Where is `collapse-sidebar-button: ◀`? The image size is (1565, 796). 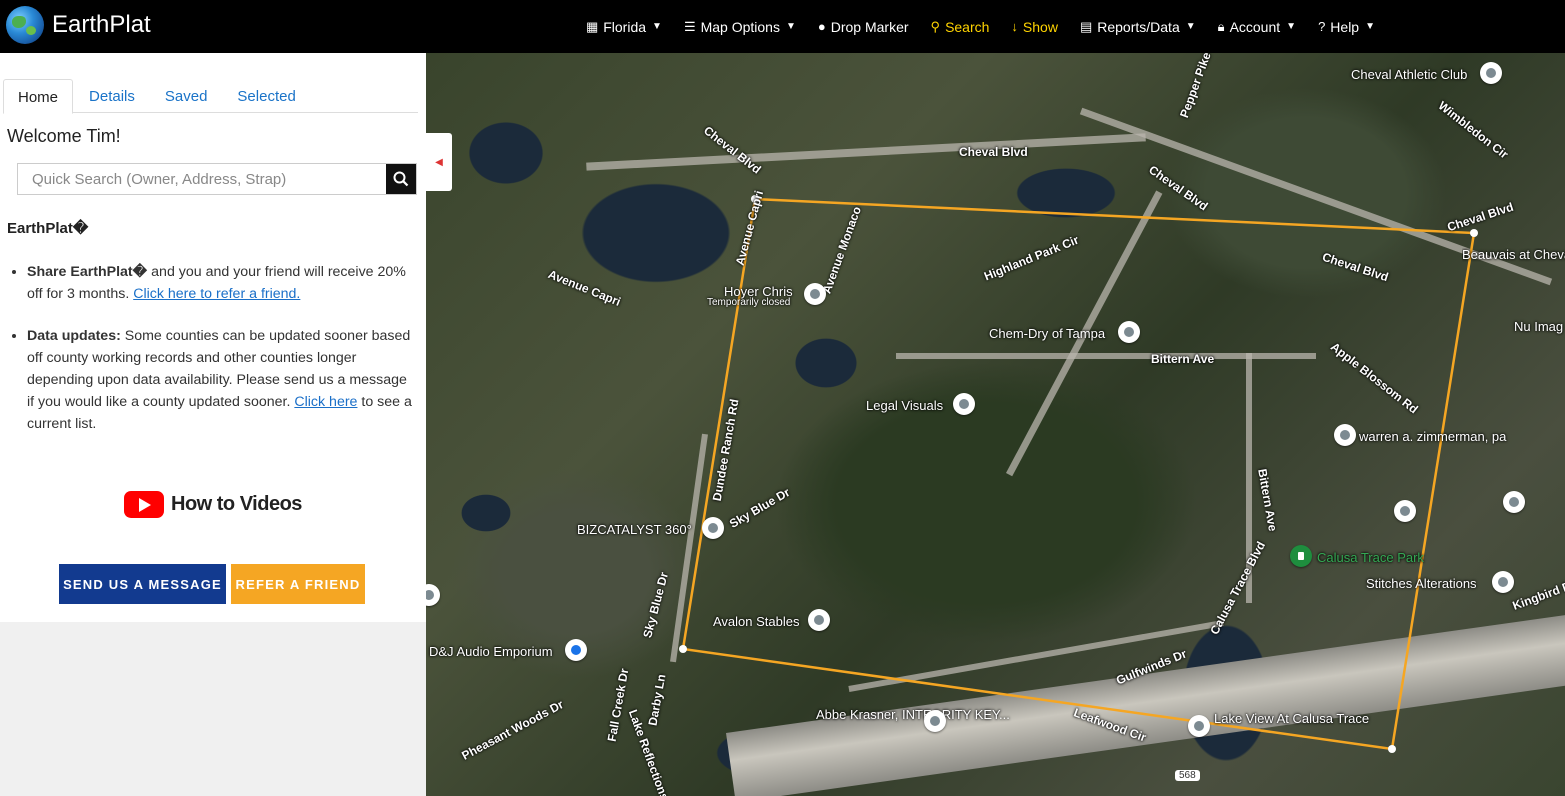
collapse-sidebar-button: ◀ is located at coordinates (439, 162).